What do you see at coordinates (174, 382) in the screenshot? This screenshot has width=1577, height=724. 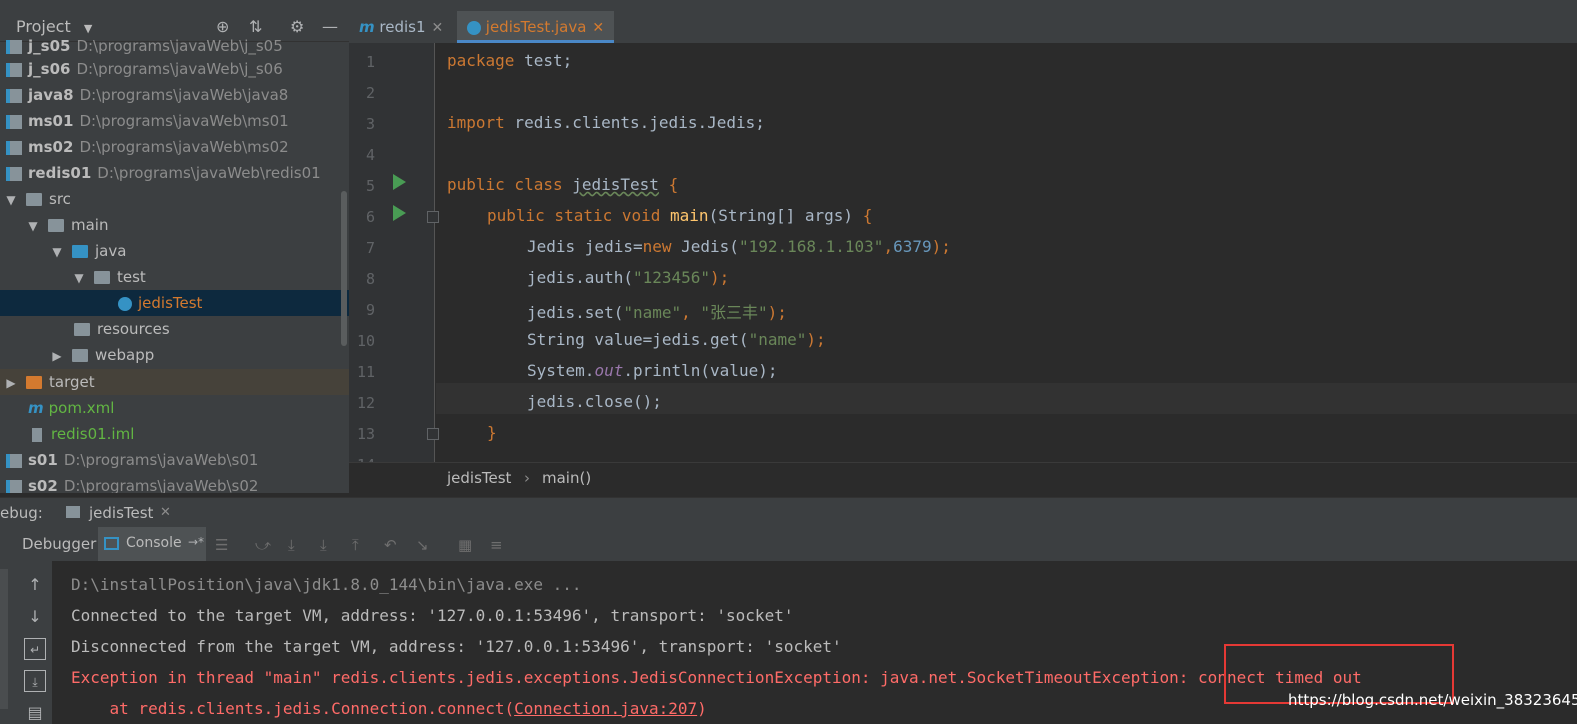 I see `tree-item-target: ▶ target` at bounding box center [174, 382].